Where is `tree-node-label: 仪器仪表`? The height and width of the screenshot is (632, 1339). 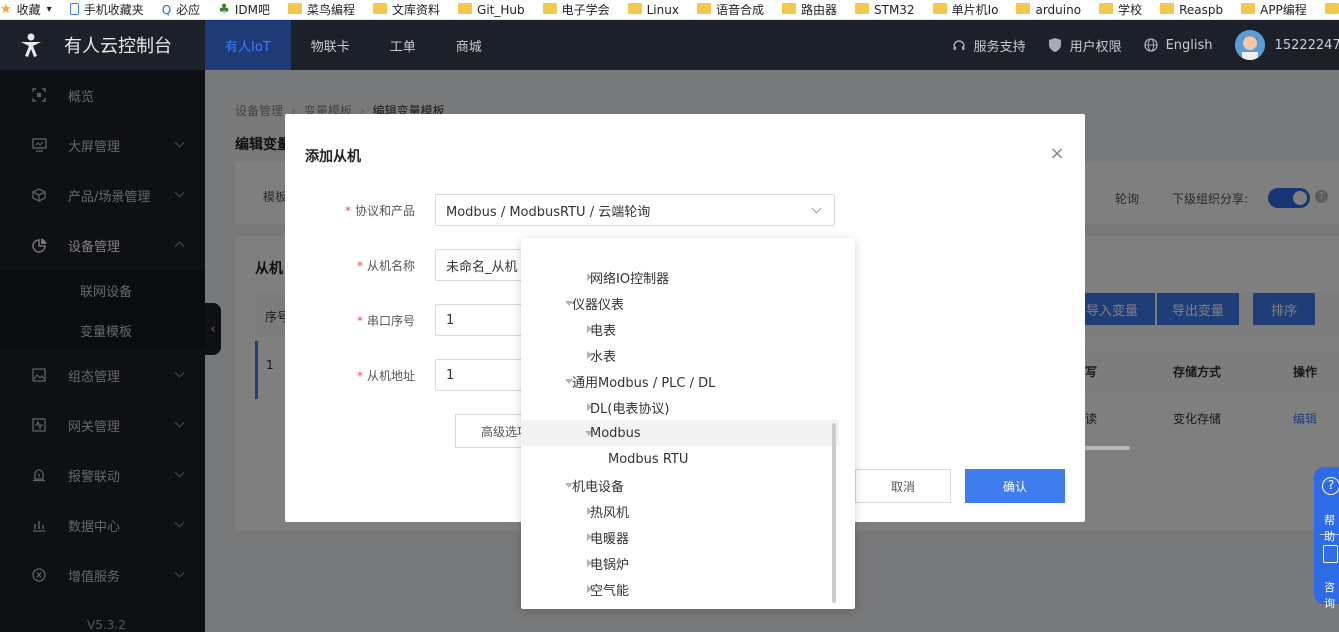
tree-node-label: 仪器仪表 is located at coordinates (598, 305).